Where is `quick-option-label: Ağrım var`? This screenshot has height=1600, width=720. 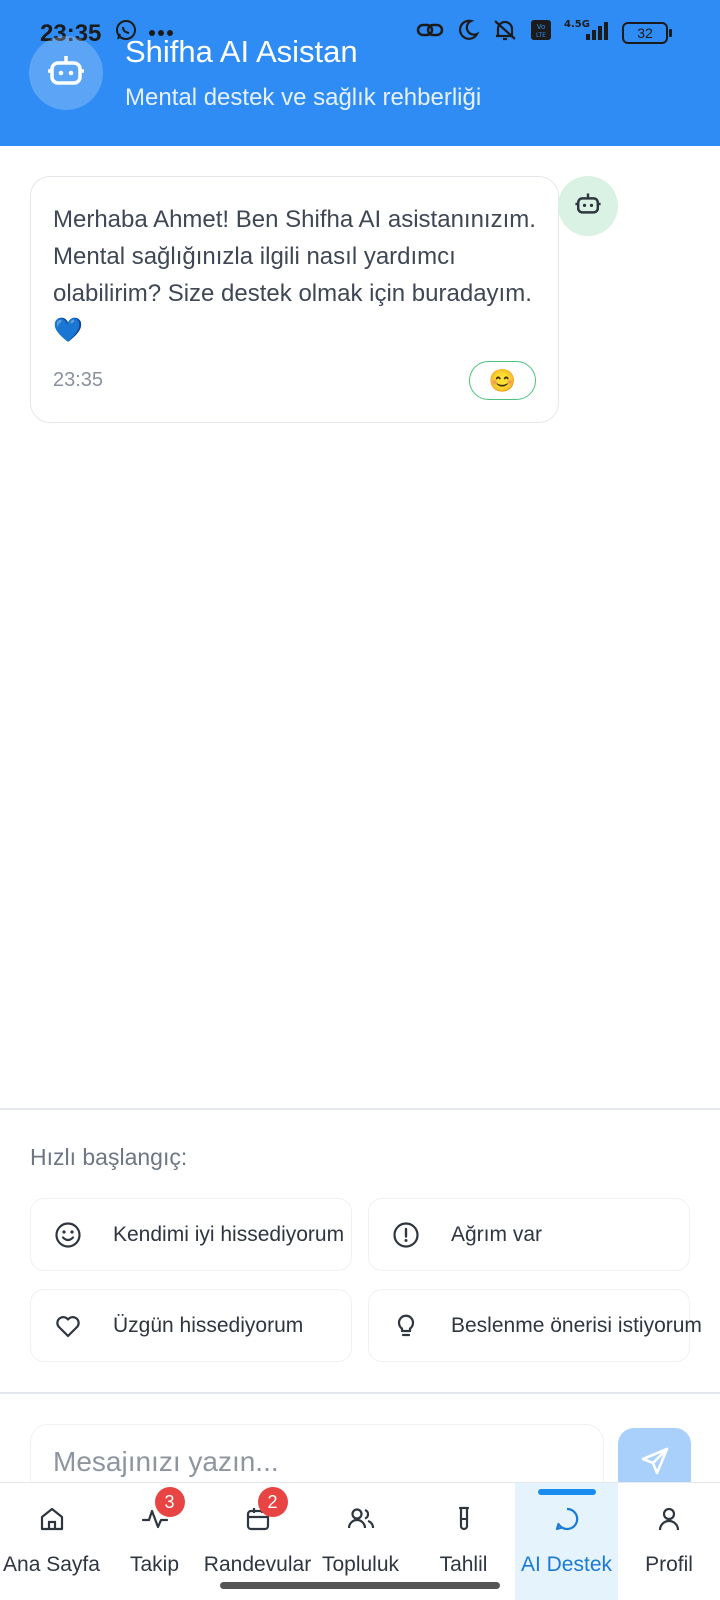 quick-option-label: Ağrım var is located at coordinates (497, 1234).